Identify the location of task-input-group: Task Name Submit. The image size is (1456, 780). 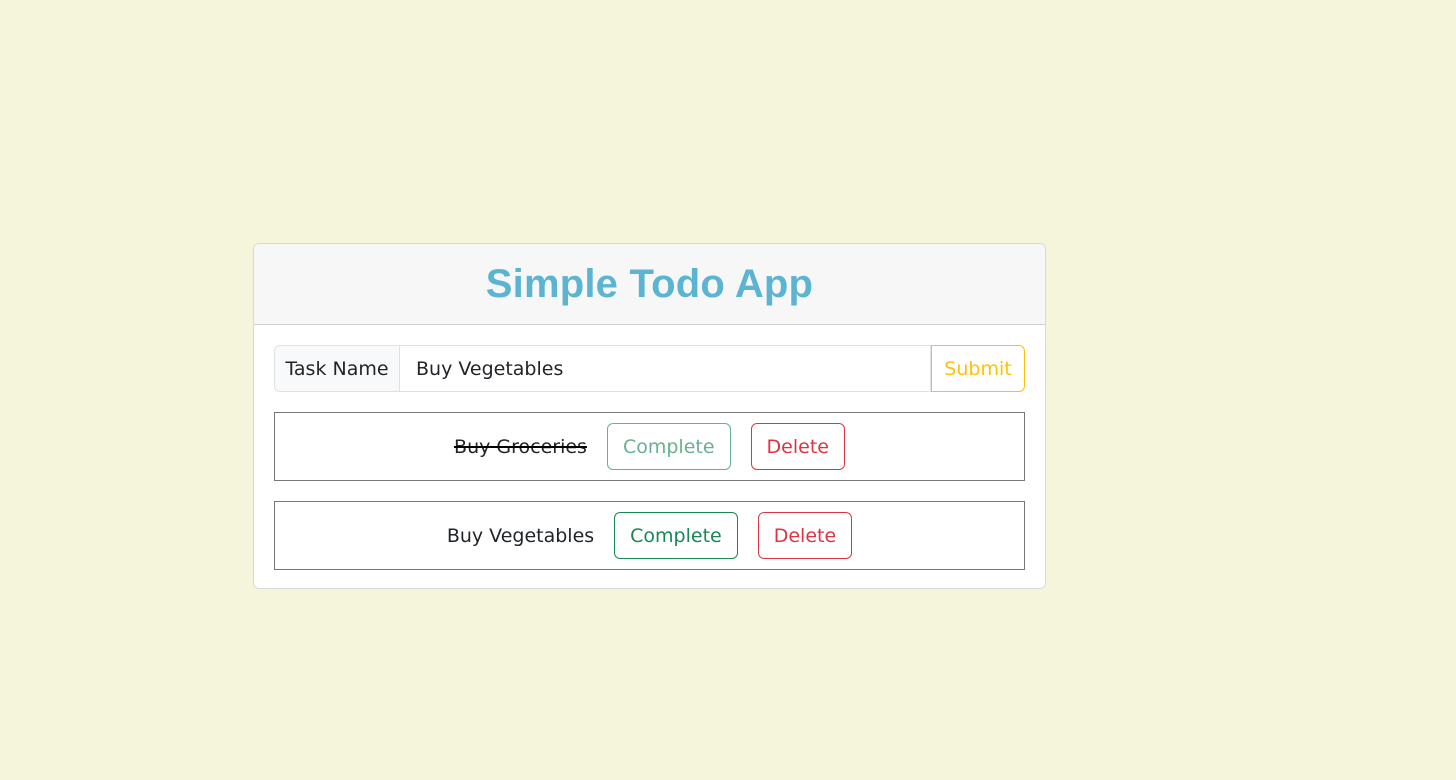
(649, 368).